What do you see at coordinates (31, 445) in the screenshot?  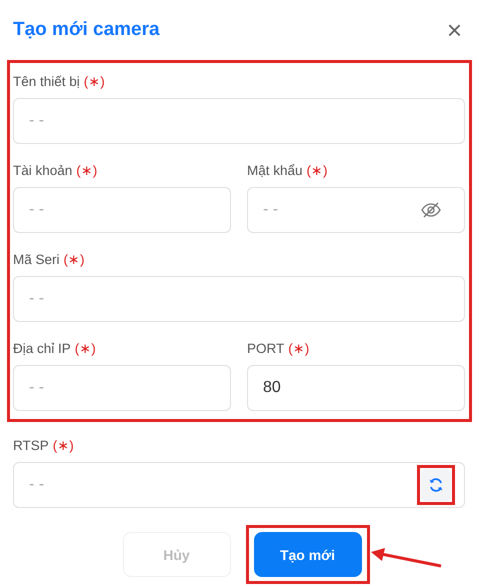 I see `field-label: RTSP` at bounding box center [31, 445].